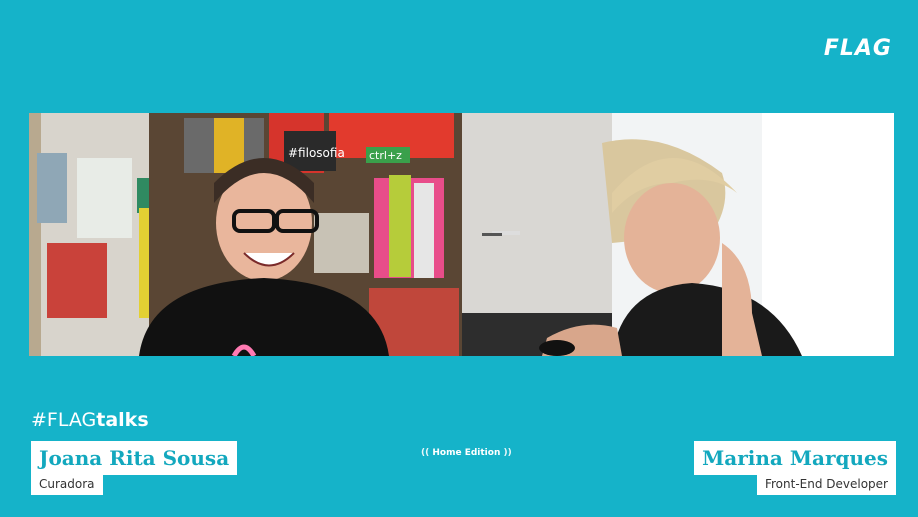 The height and width of the screenshot is (517, 918). What do you see at coordinates (826, 484) in the screenshot?
I see `participant-2-role: Front-End Developer` at bounding box center [826, 484].